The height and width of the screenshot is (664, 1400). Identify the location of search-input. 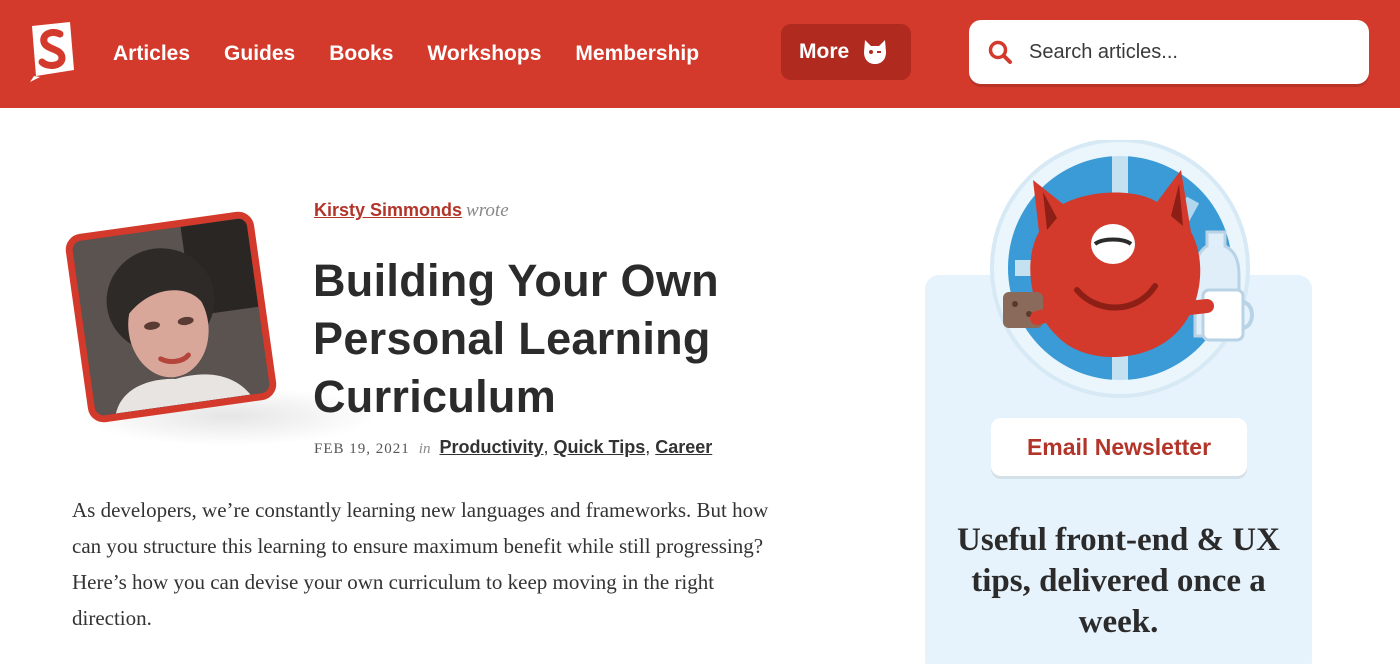
(1189, 52).